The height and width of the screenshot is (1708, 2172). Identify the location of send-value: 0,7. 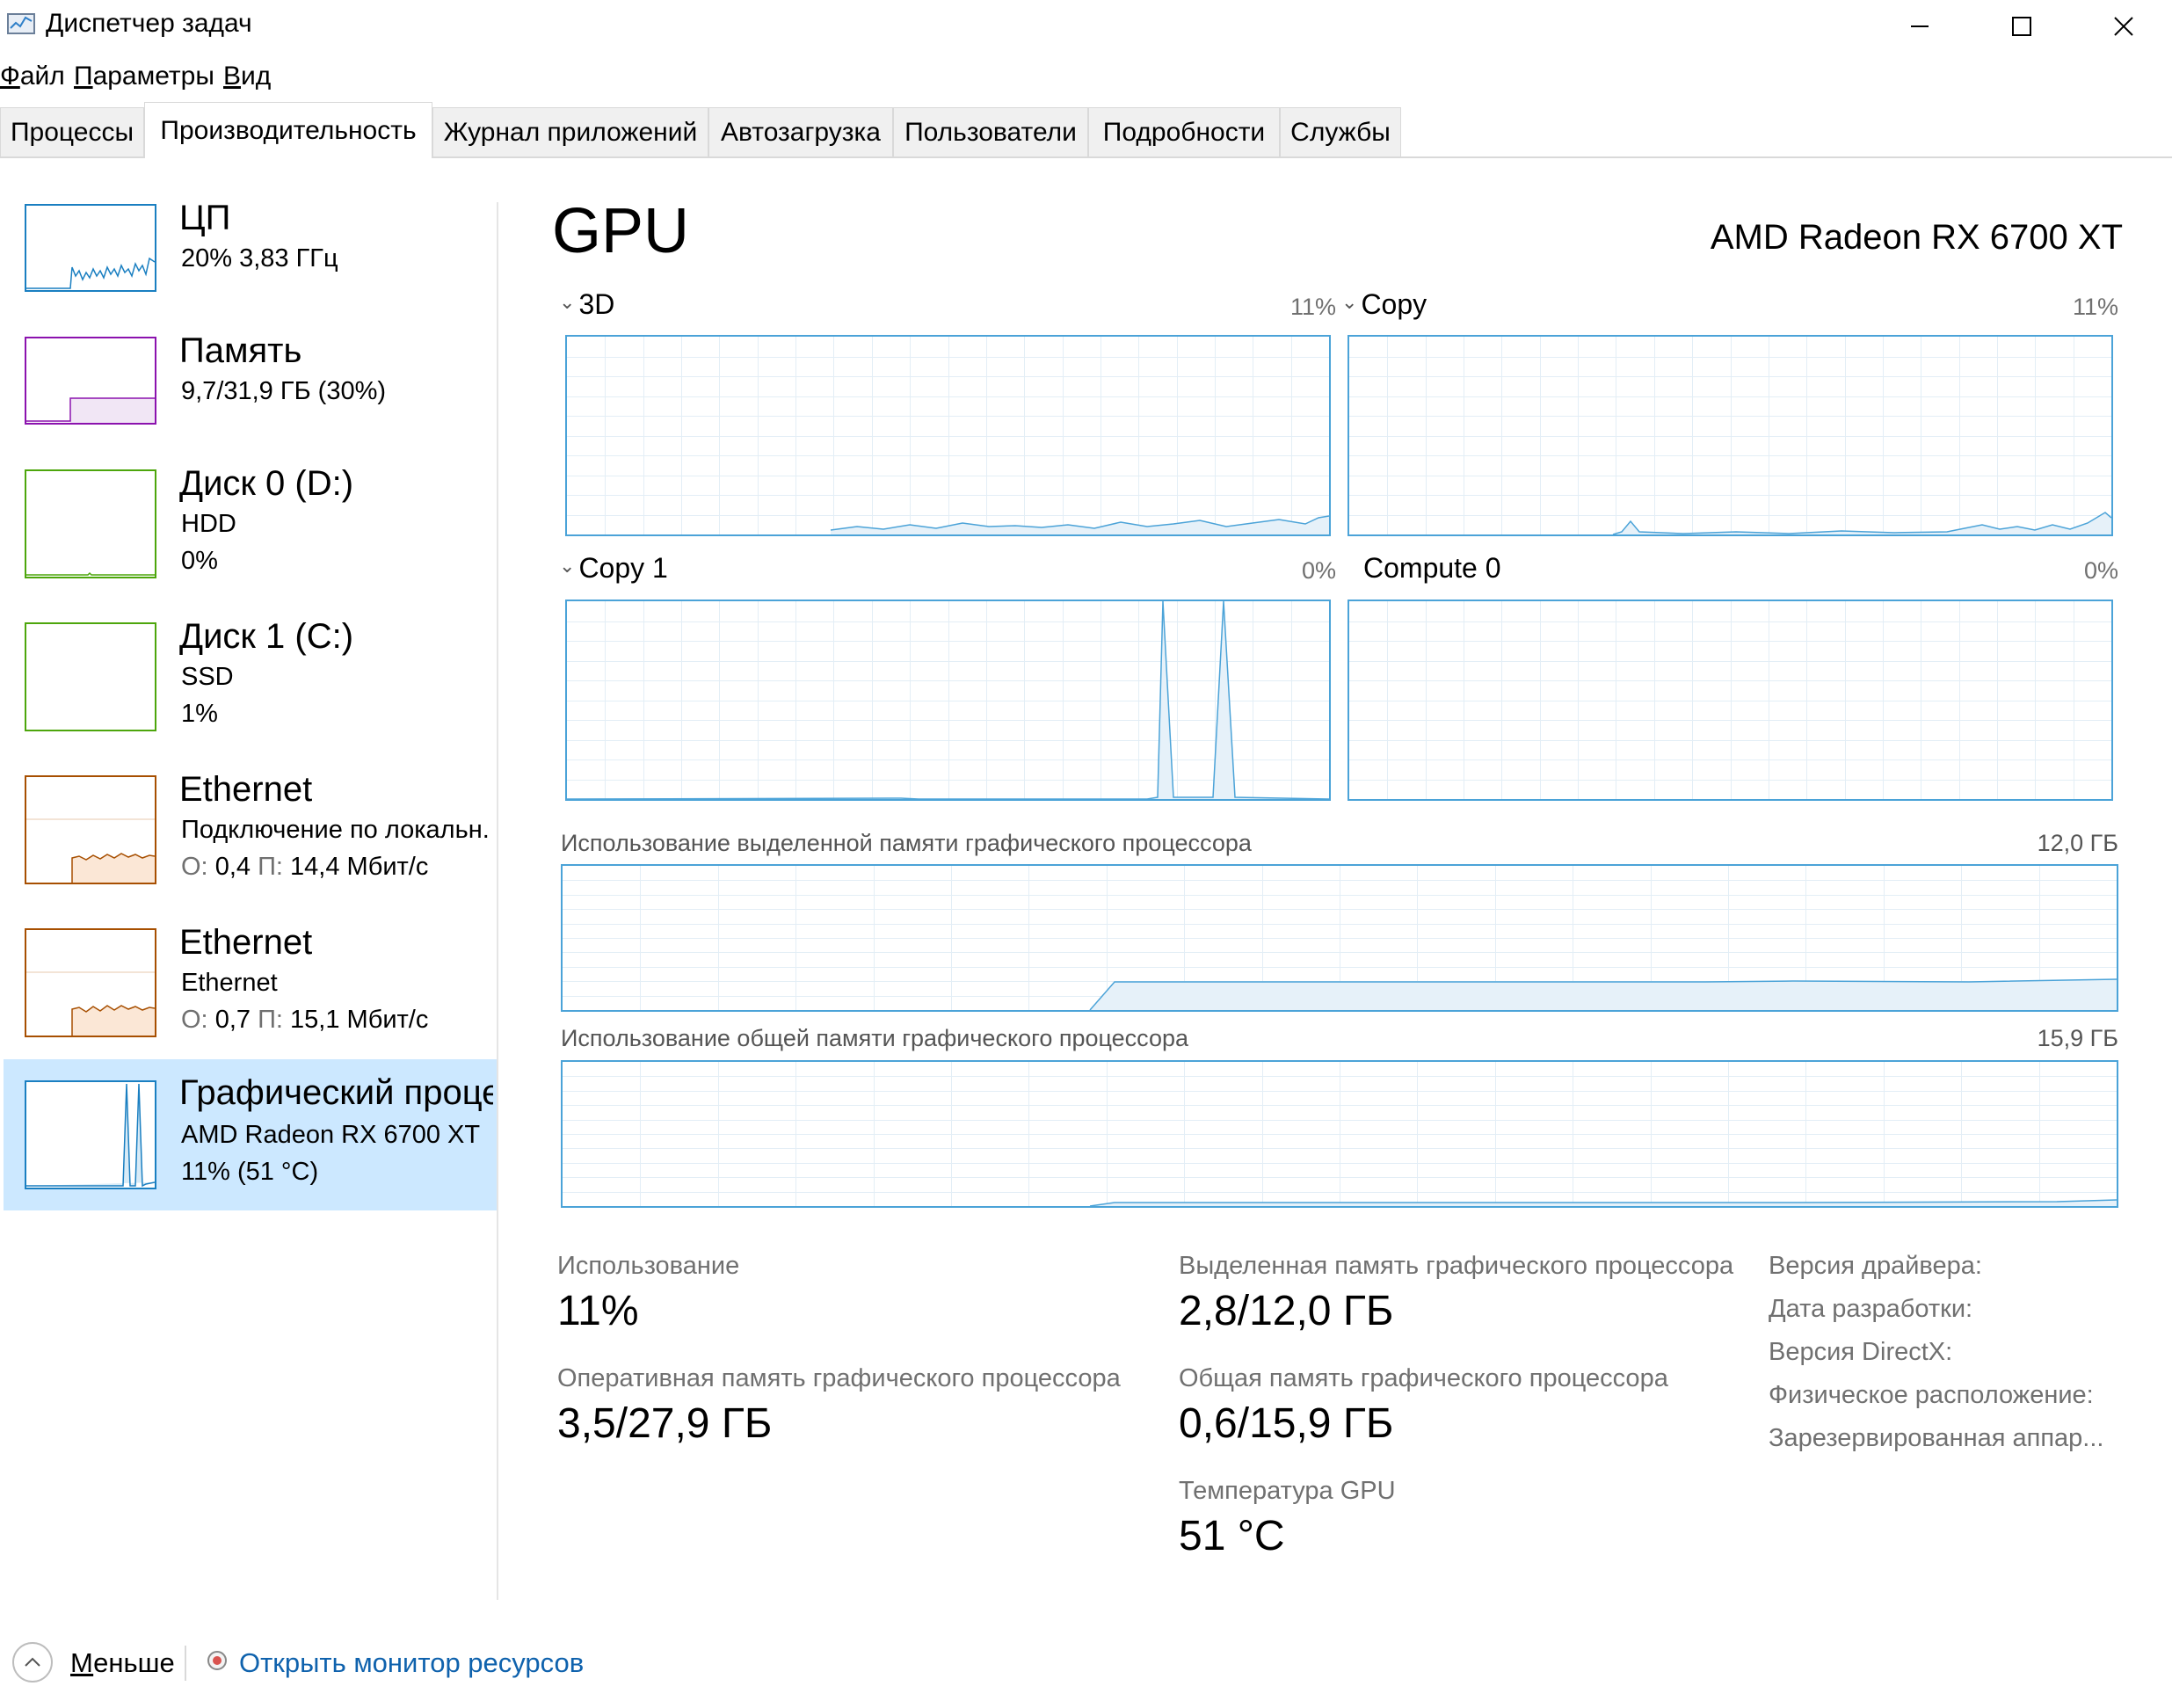
(232, 1020).